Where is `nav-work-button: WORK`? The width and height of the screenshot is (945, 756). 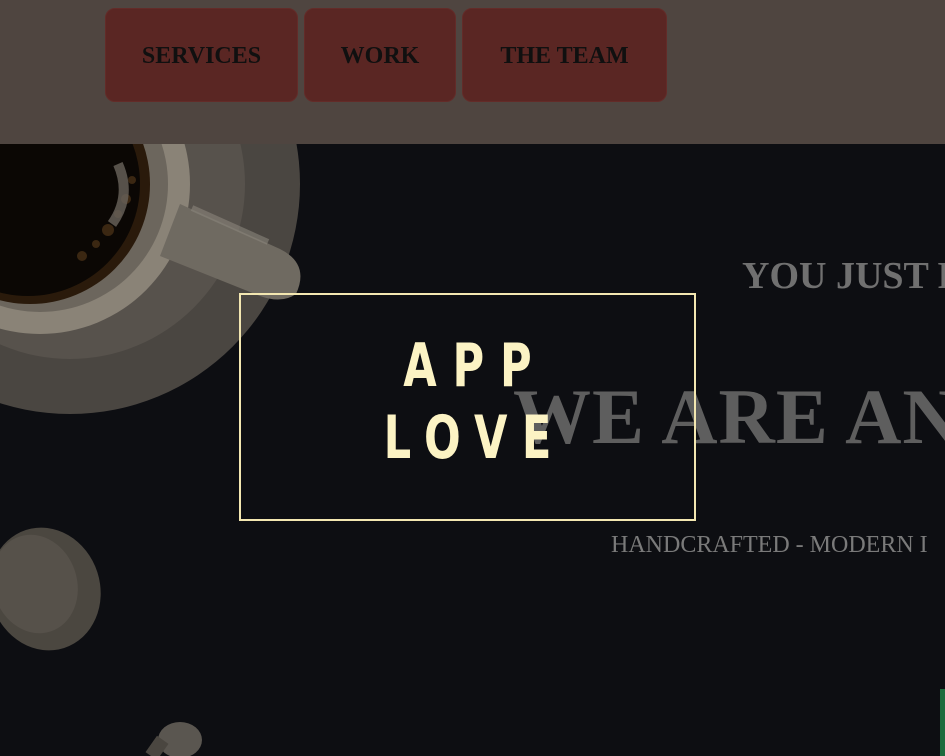
nav-work-button: WORK is located at coordinates (380, 55).